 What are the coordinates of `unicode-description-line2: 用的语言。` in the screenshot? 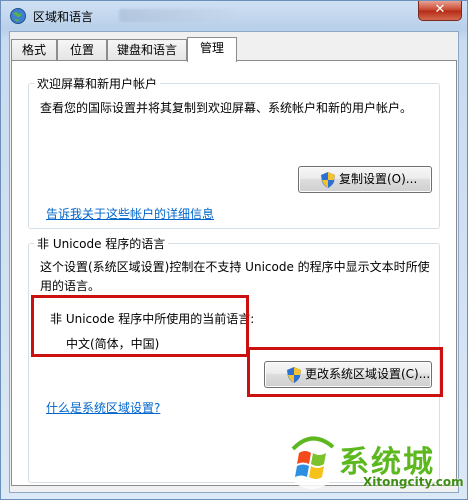 It's located at (70, 286).